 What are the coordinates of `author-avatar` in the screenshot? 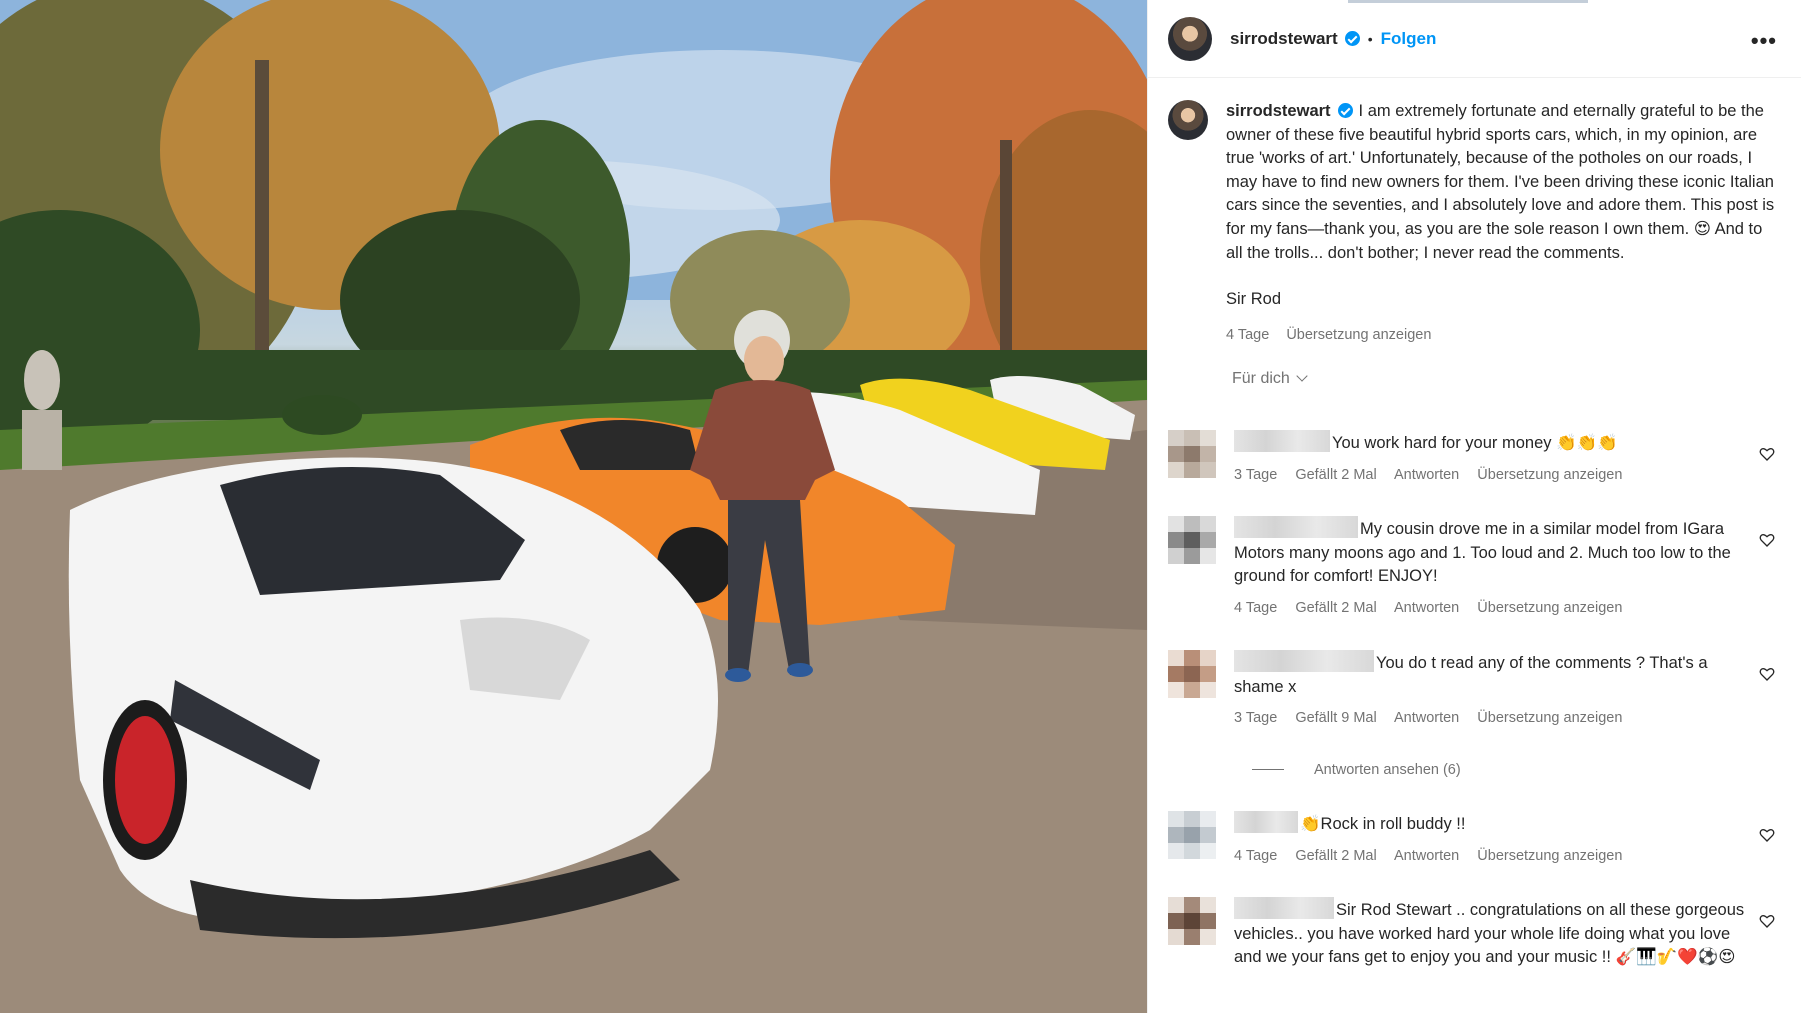 It's located at (1190, 38).